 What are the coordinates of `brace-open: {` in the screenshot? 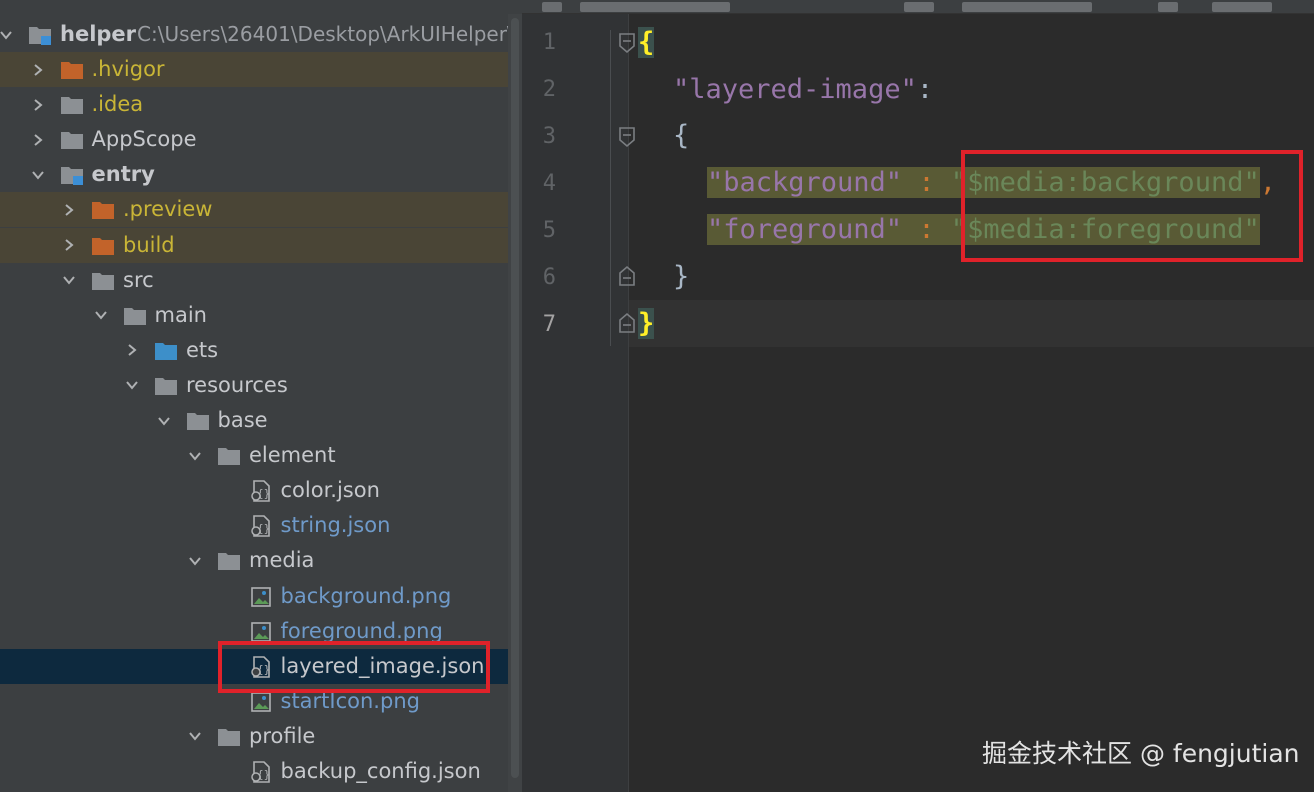 It's located at (646, 42).